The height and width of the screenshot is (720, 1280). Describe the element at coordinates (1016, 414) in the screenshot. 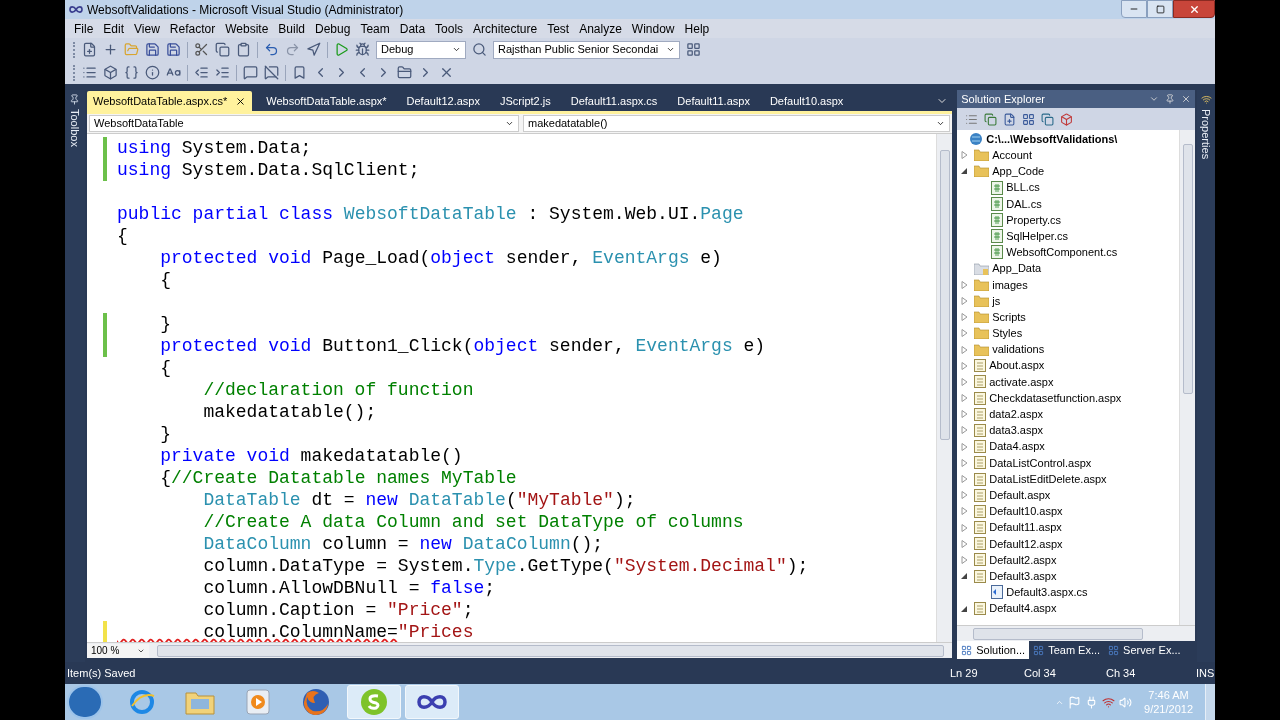

I see `tree-item: data2.aspx` at that location.